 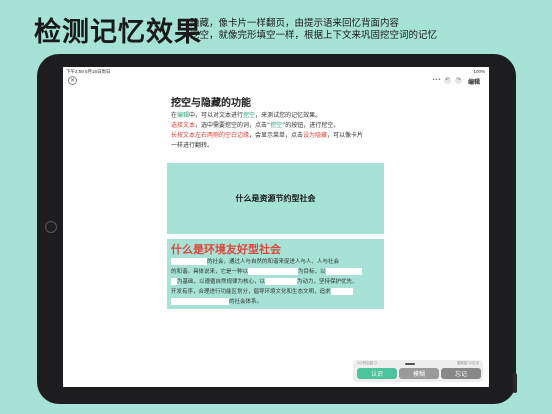 What do you see at coordinates (51, 227) in the screenshot?
I see `ipad-camera` at bounding box center [51, 227].